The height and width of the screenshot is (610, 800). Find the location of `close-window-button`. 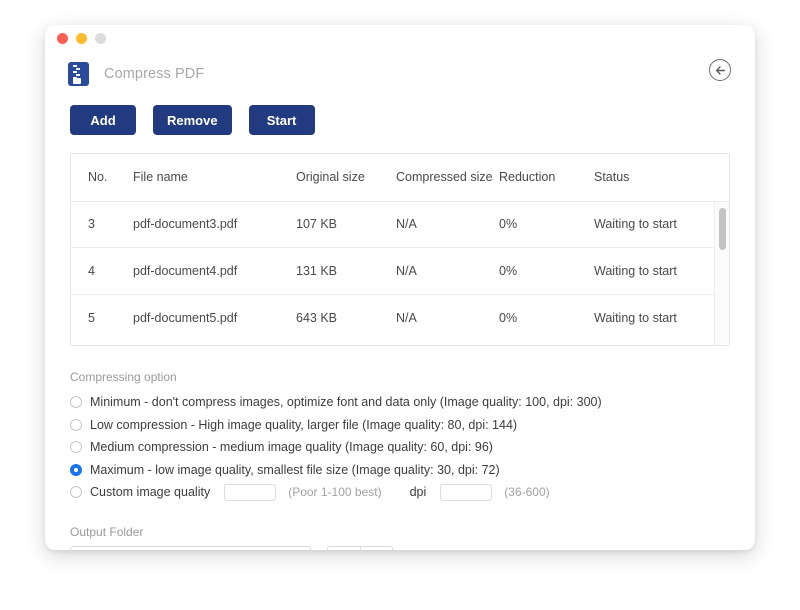

close-window-button is located at coordinates (62, 38).